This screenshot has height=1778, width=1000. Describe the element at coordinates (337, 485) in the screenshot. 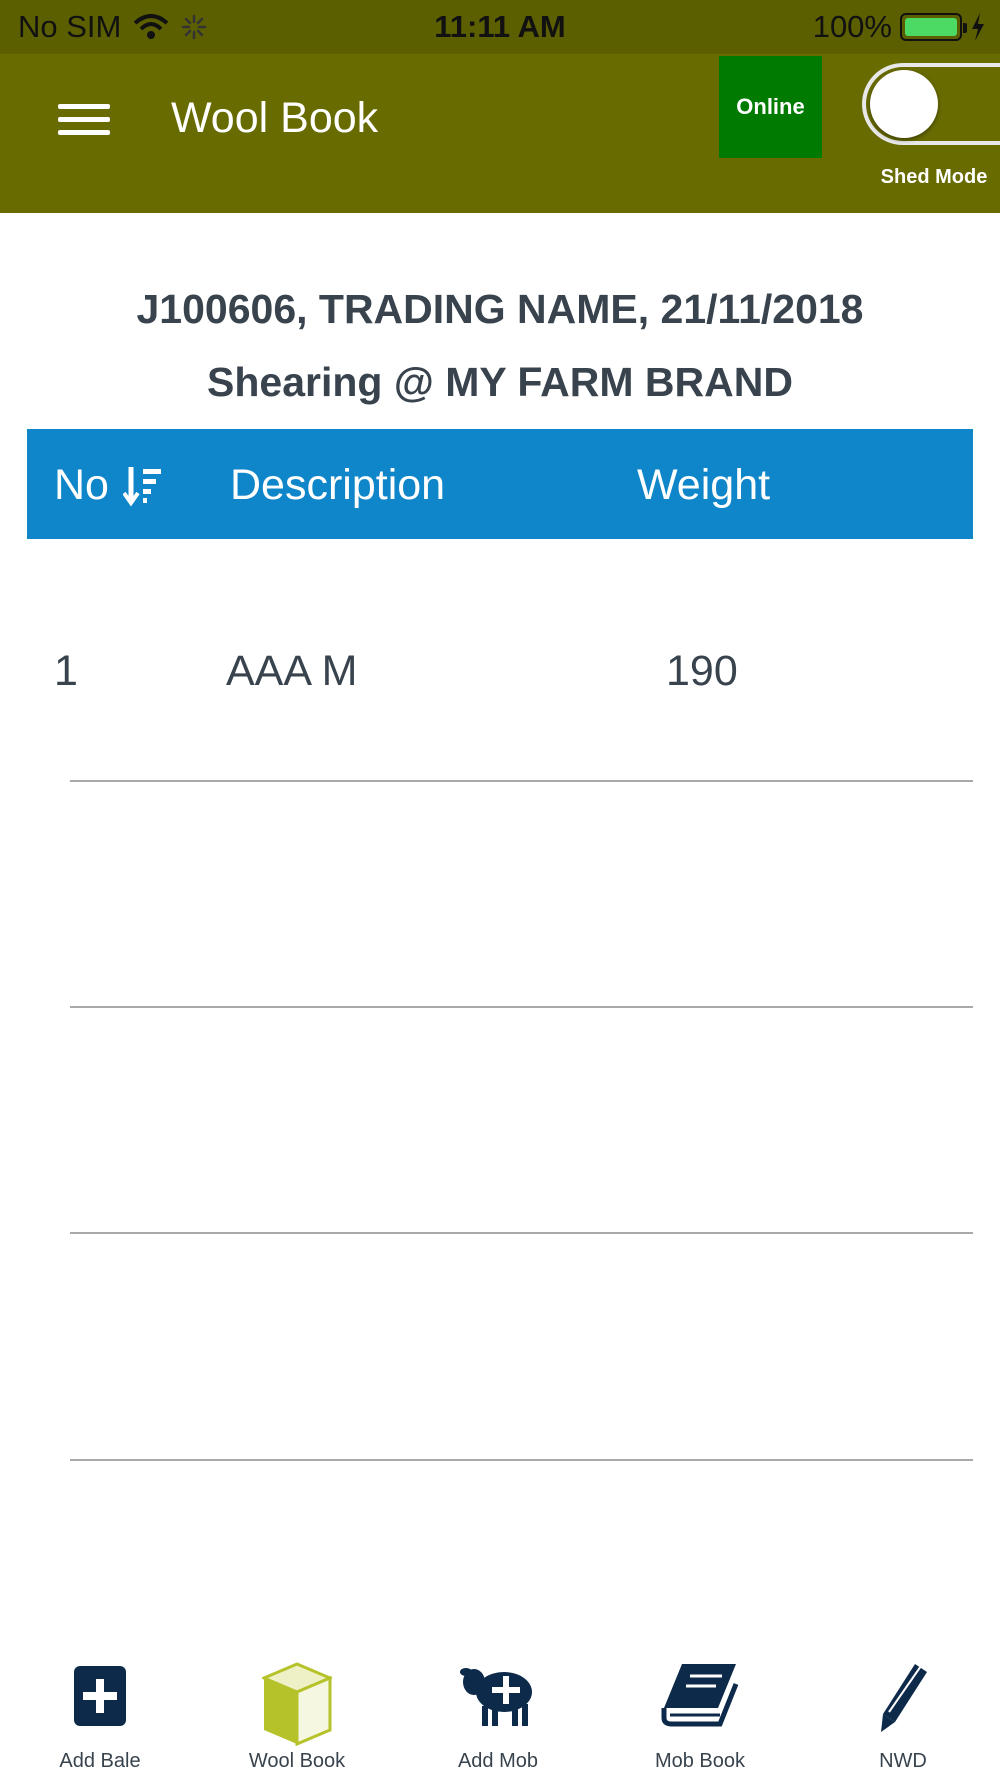

I see `column-header-description: Description` at that location.